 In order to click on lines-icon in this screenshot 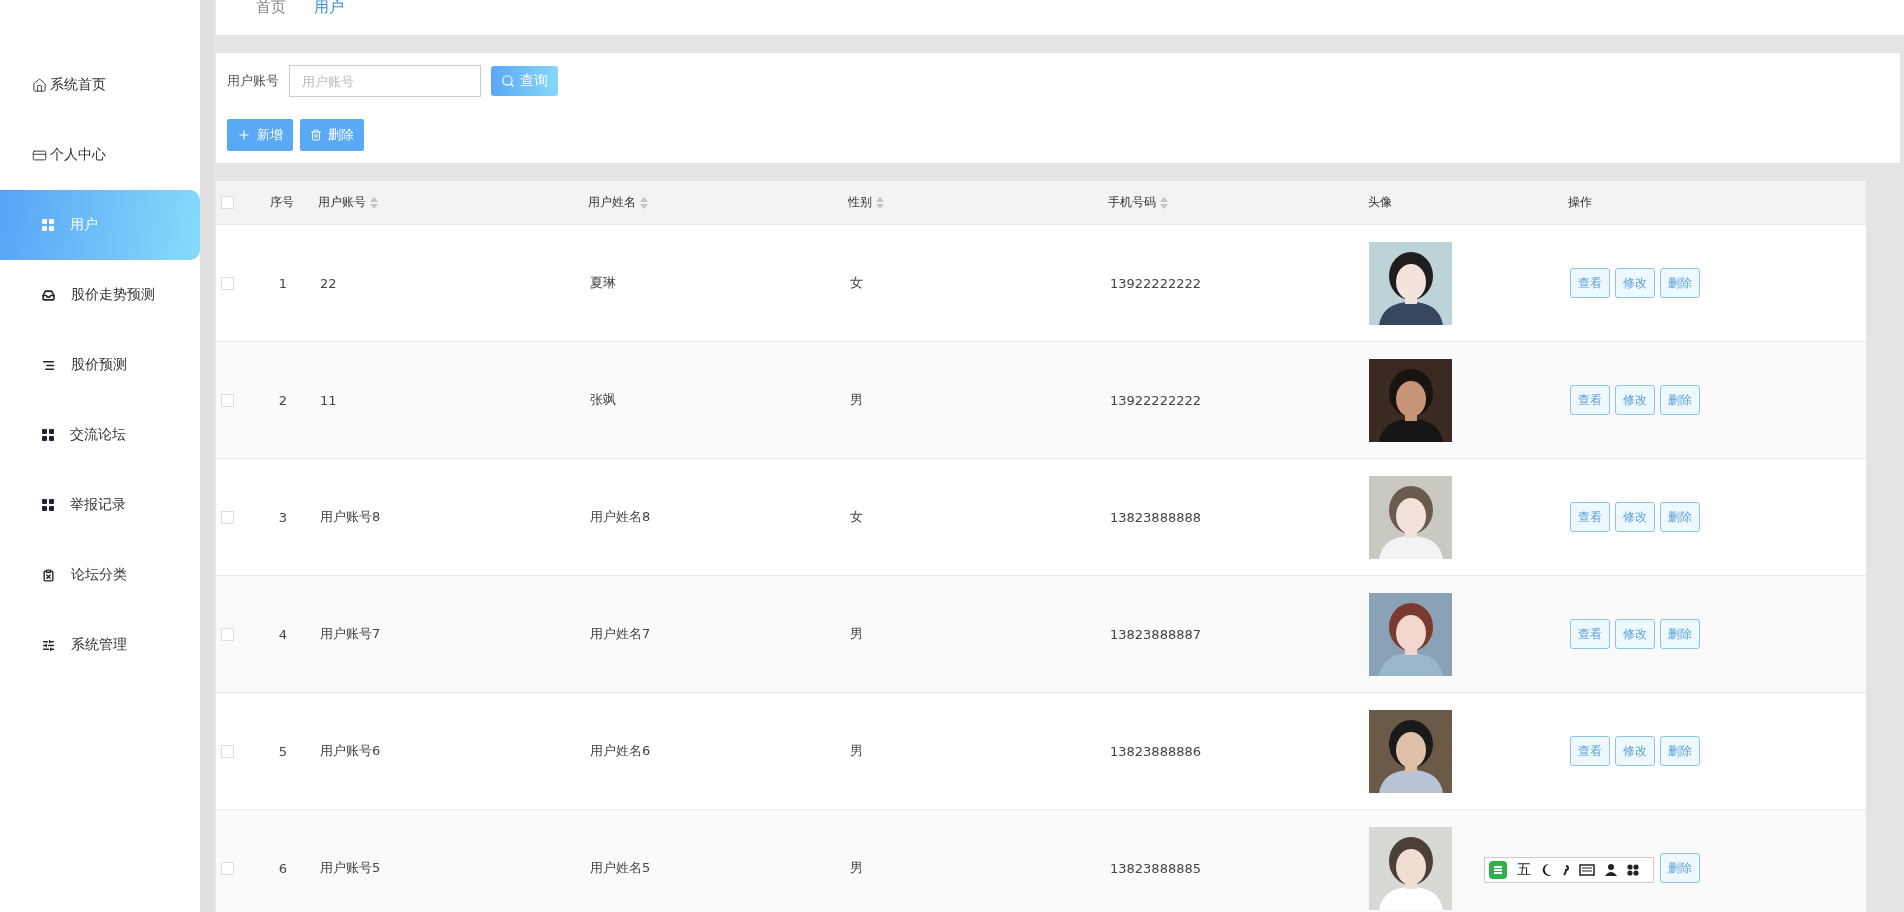, I will do `click(48, 365)`.